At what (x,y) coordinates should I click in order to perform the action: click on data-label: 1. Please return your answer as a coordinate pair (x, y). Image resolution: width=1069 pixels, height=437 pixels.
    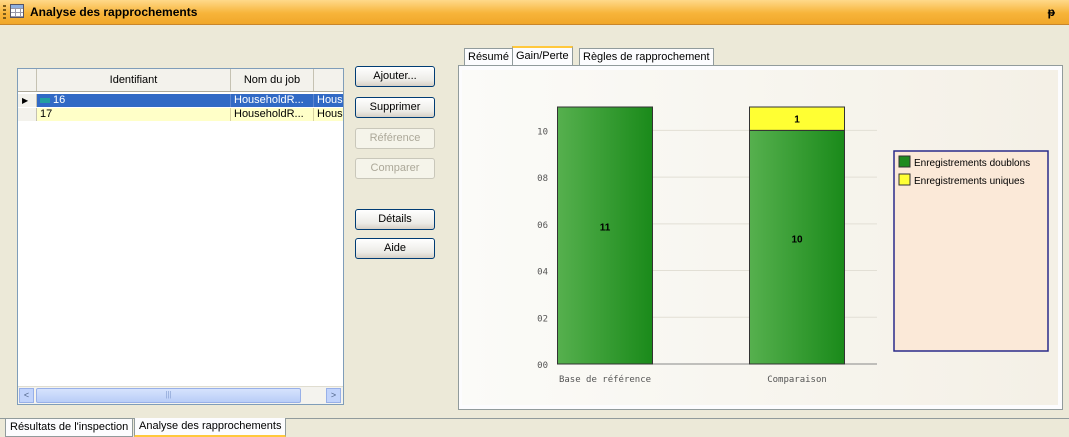
    Looking at the image, I should click on (797, 120).